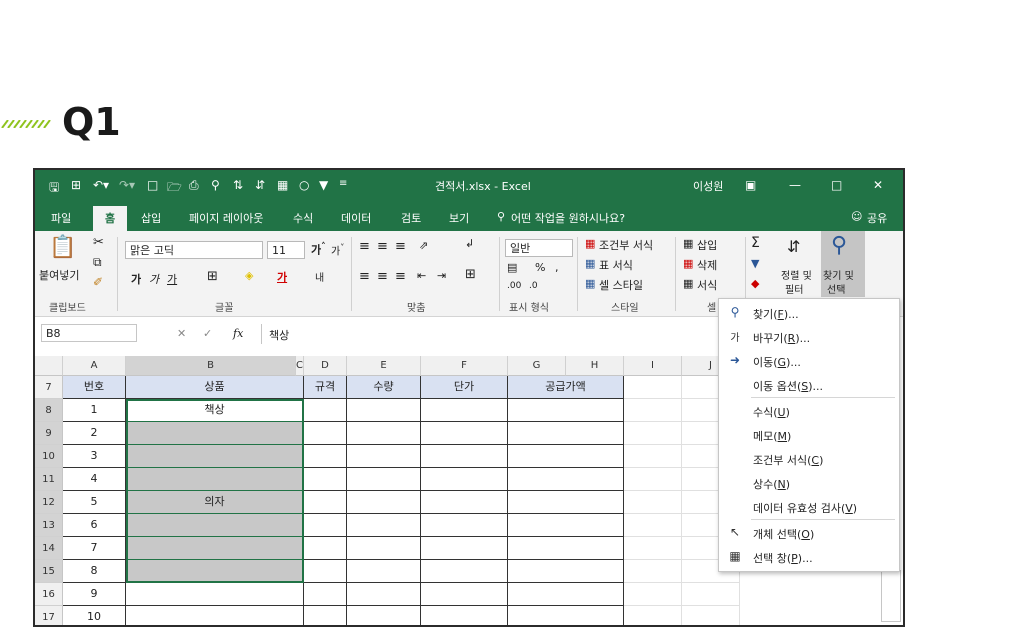 The image size is (1024, 640). Describe the element at coordinates (279, 335) in the screenshot. I see `formula-input: 책상` at that location.